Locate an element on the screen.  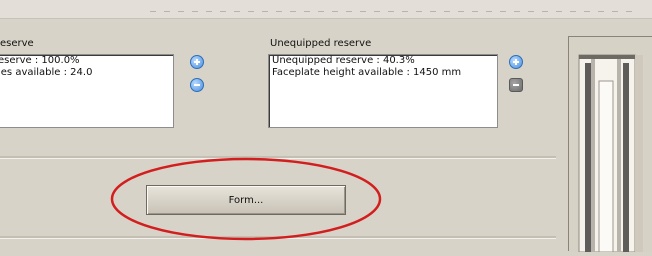
left-group-title: eserve is located at coordinates (17, 43).